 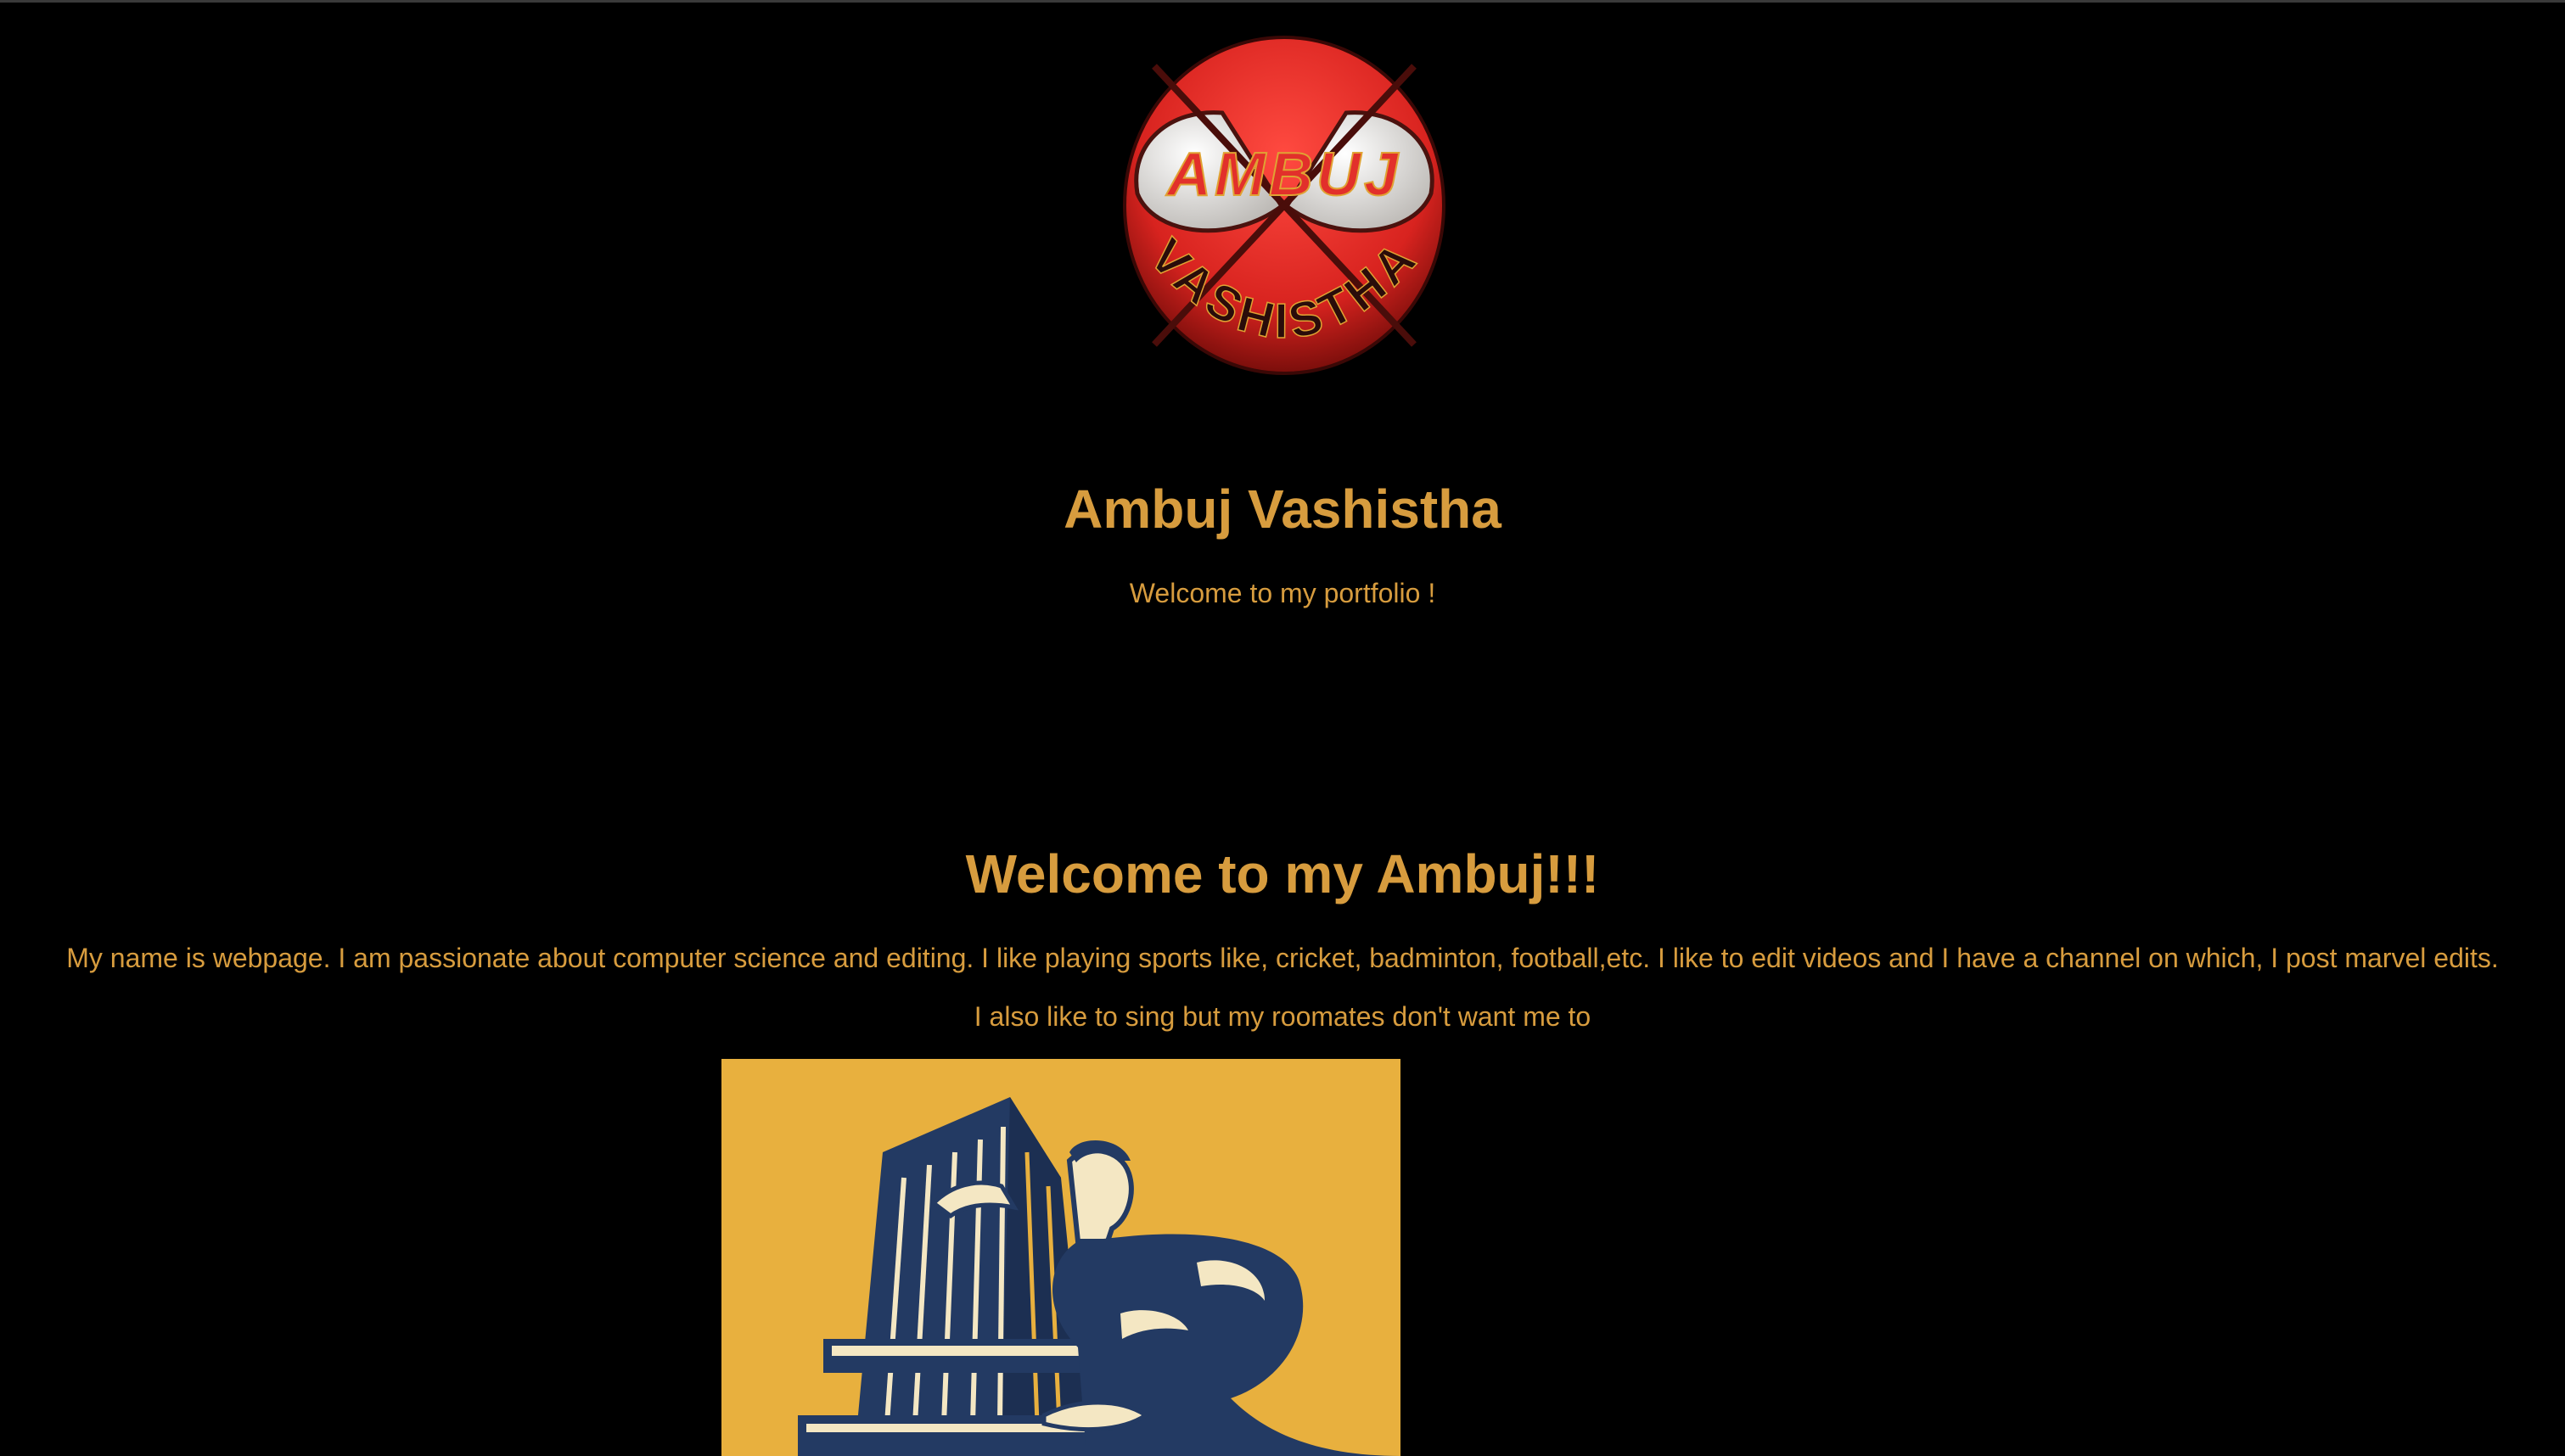 What do you see at coordinates (1283, 175) in the screenshot?
I see `svg-text: AMBUJ` at bounding box center [1283, 175].